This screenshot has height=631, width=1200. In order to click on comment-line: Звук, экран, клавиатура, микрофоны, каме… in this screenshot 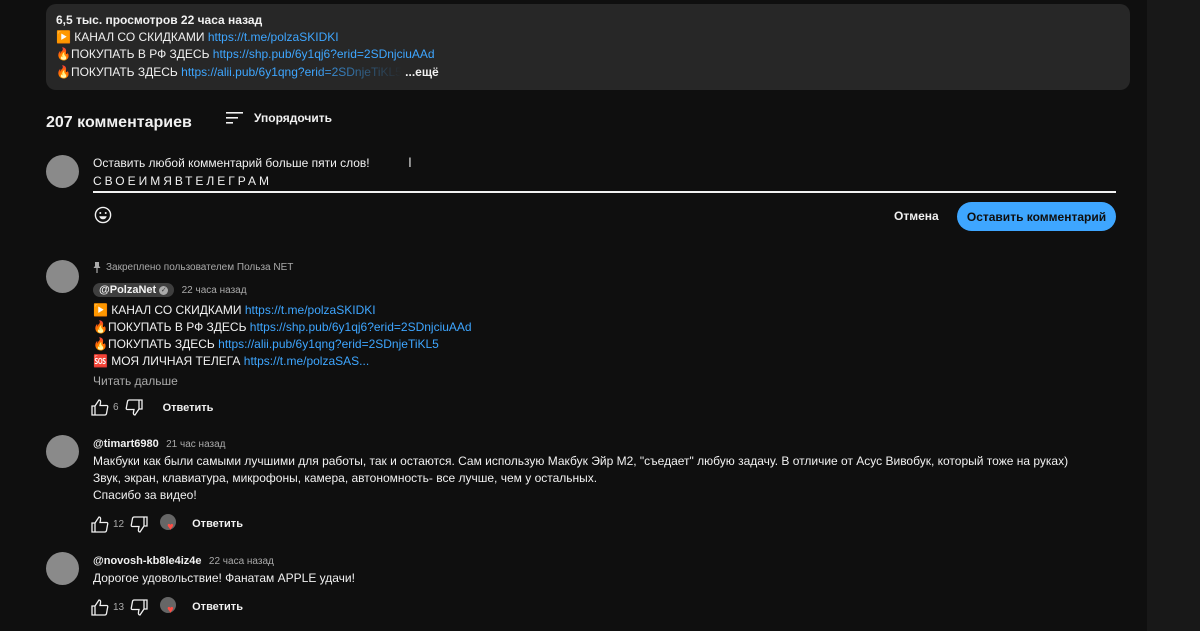, I will do `click(345, 478)`.